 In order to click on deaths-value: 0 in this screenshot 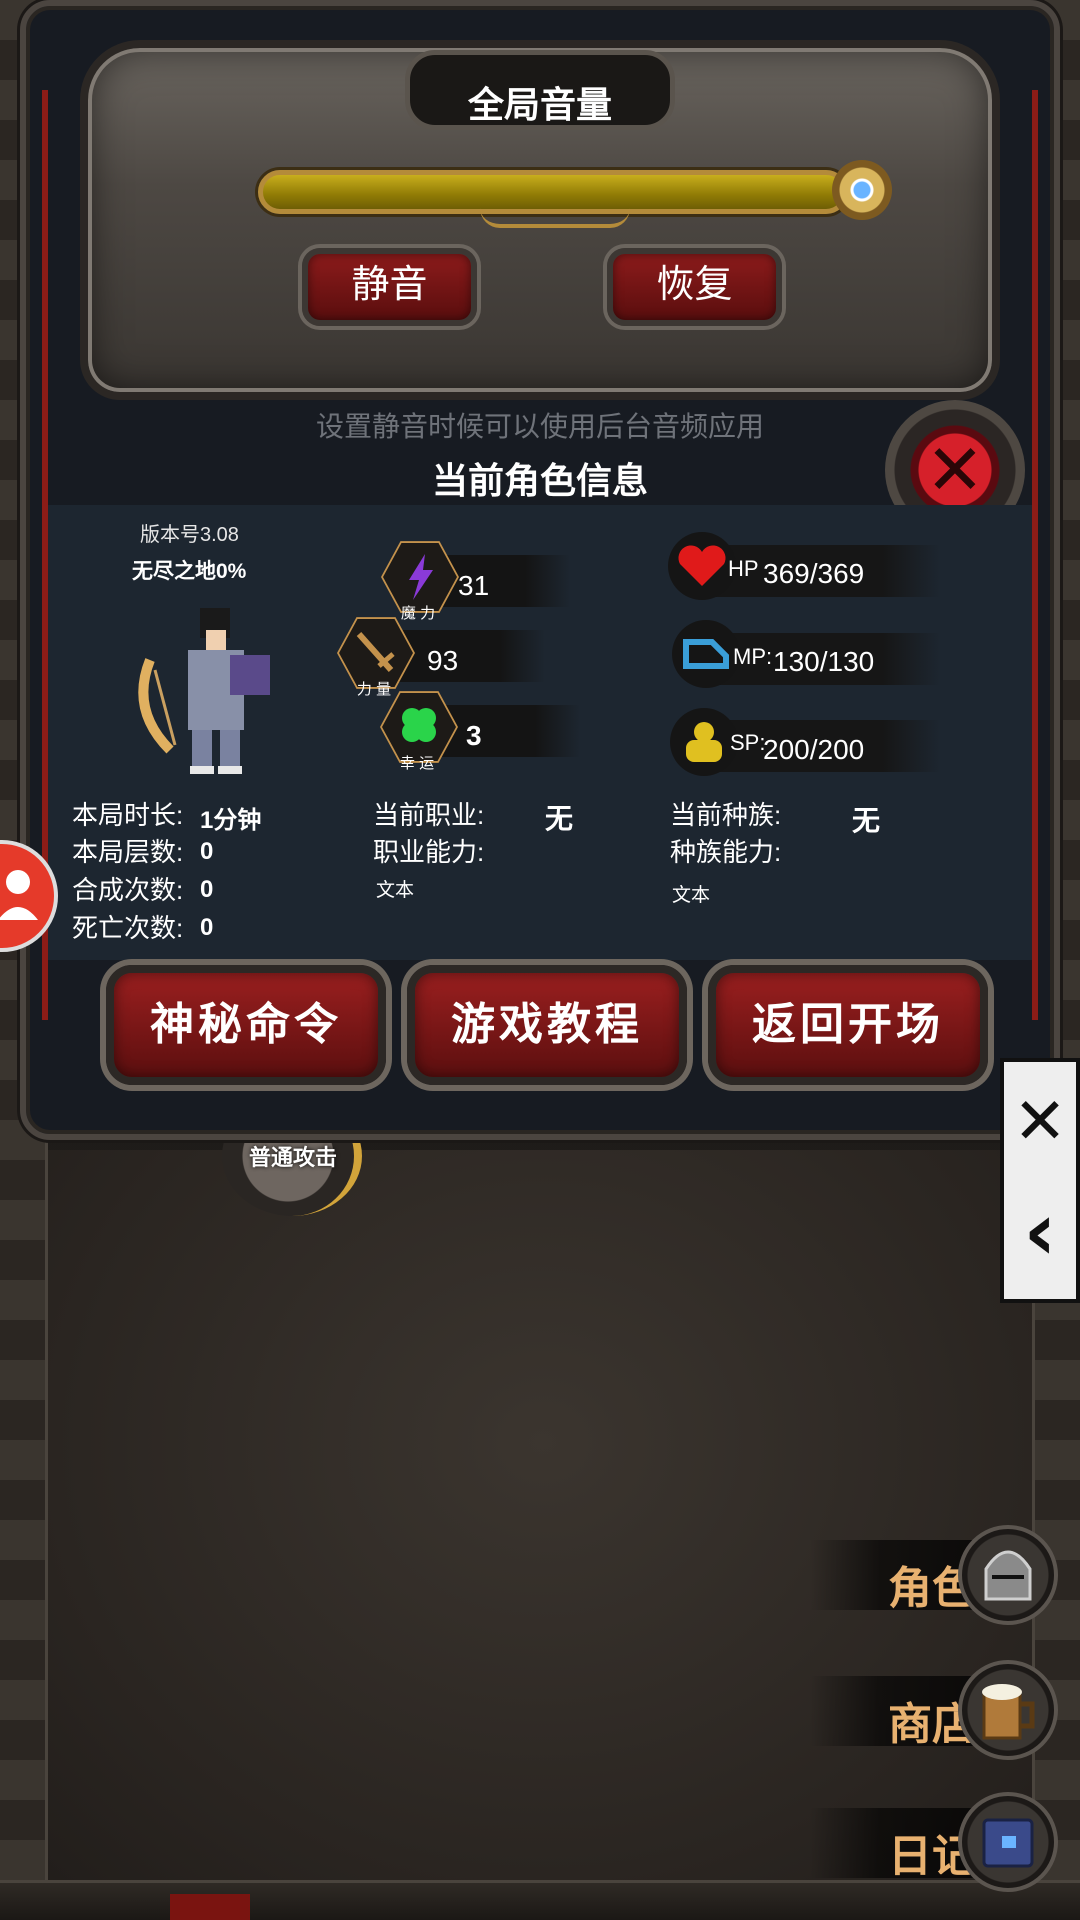, I will do `click(207, 927)`.